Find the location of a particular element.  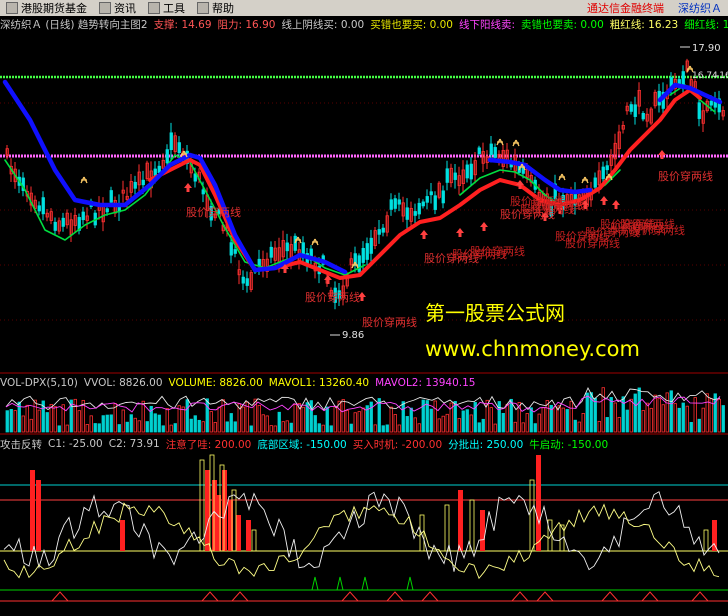

price-cross-annotation: 股价穿两线 is located at coordinates (657, 230).